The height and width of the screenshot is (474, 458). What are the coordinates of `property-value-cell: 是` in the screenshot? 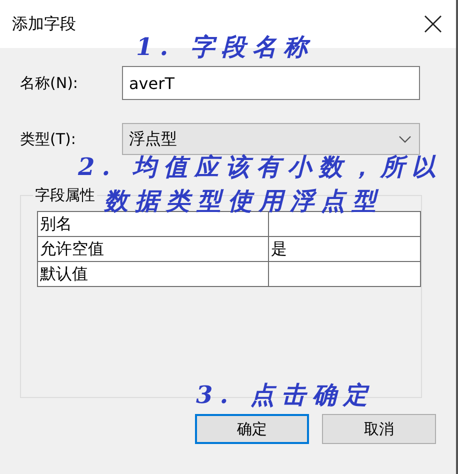 It's located at (344, 249).